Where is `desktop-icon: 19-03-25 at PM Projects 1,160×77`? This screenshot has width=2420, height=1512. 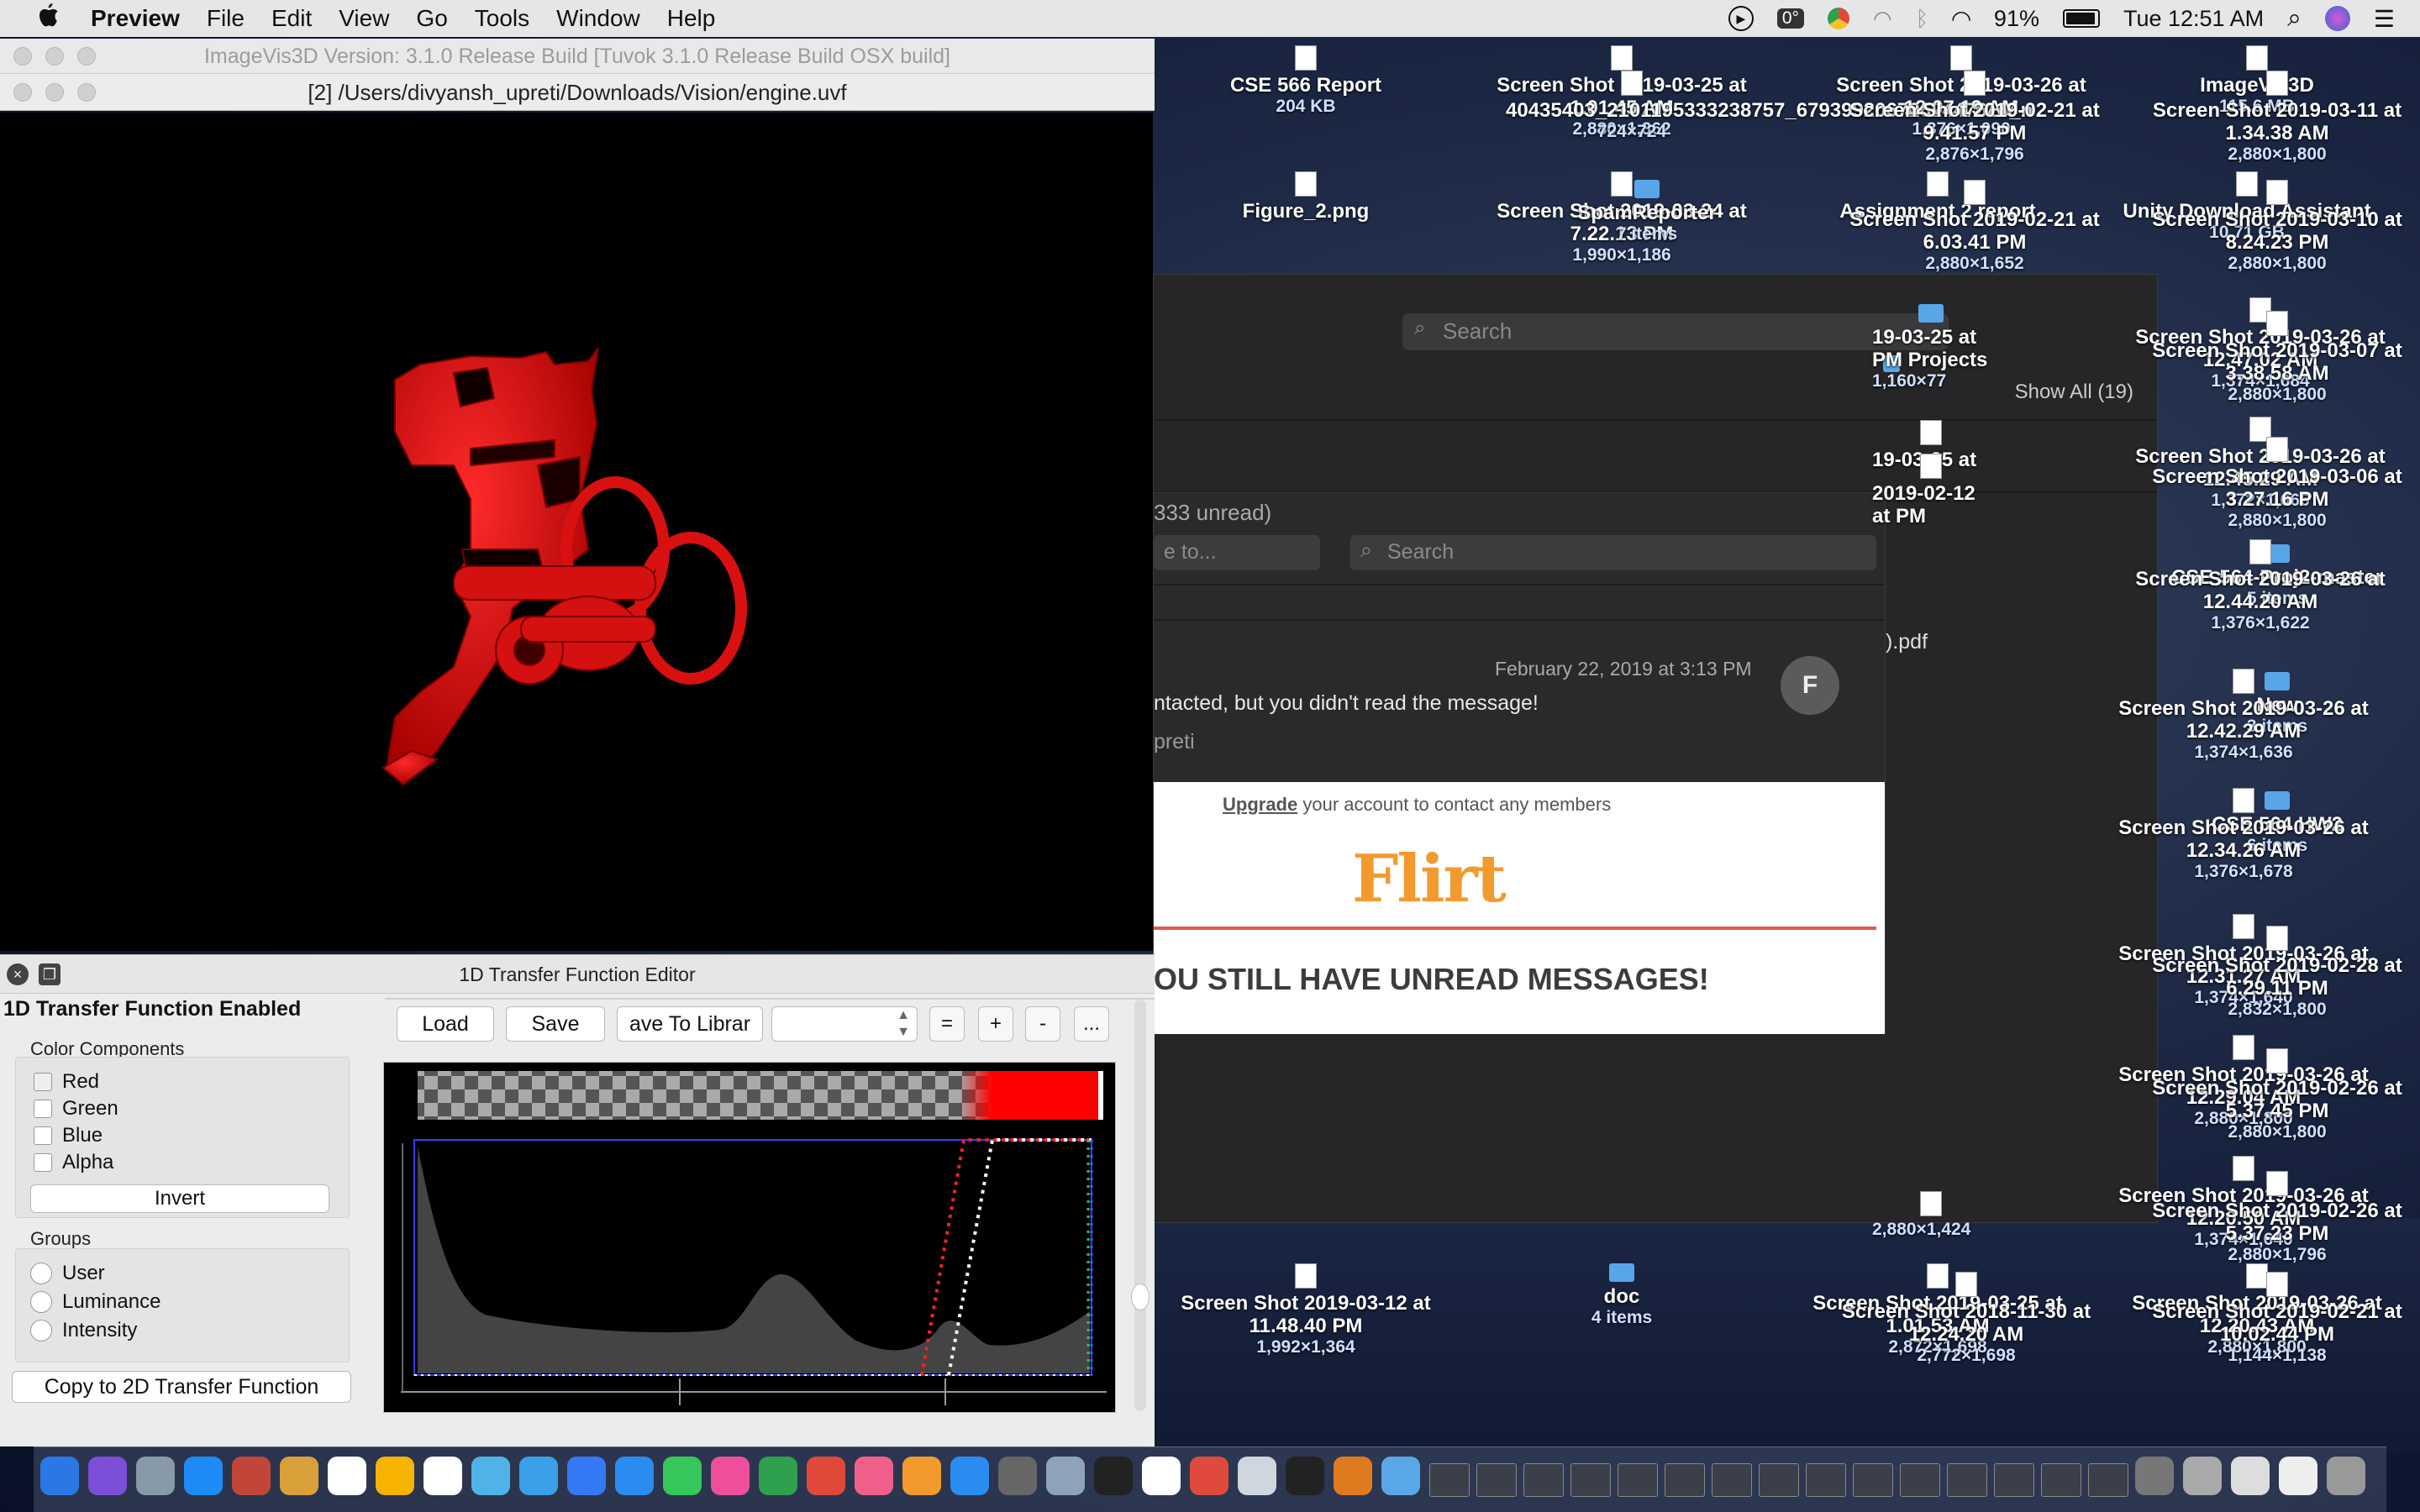 desktop-icon: 19-03-25 at PM Projects 1,160×77 is located at coordinates (1931, 347).